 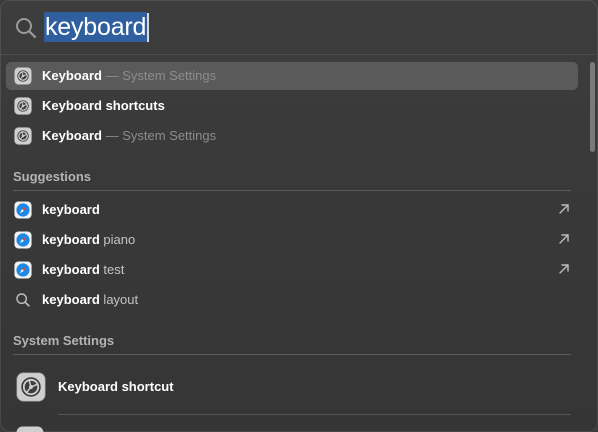 I want to click on suggestion-row-keyboard-layout: keyboard layout, so click(x=292, y=300).